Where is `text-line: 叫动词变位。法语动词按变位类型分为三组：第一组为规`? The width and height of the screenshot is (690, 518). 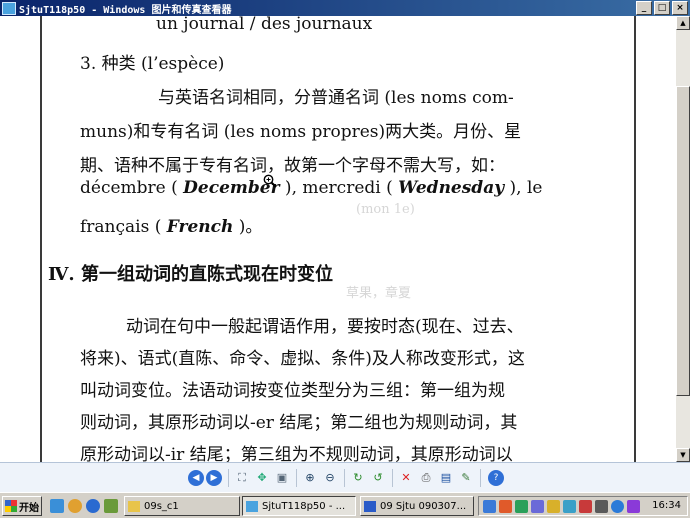
text-line: 叫动词变位。法语动词按变位类型分为三组：第一组为规 is located at coordinates (292, 391).